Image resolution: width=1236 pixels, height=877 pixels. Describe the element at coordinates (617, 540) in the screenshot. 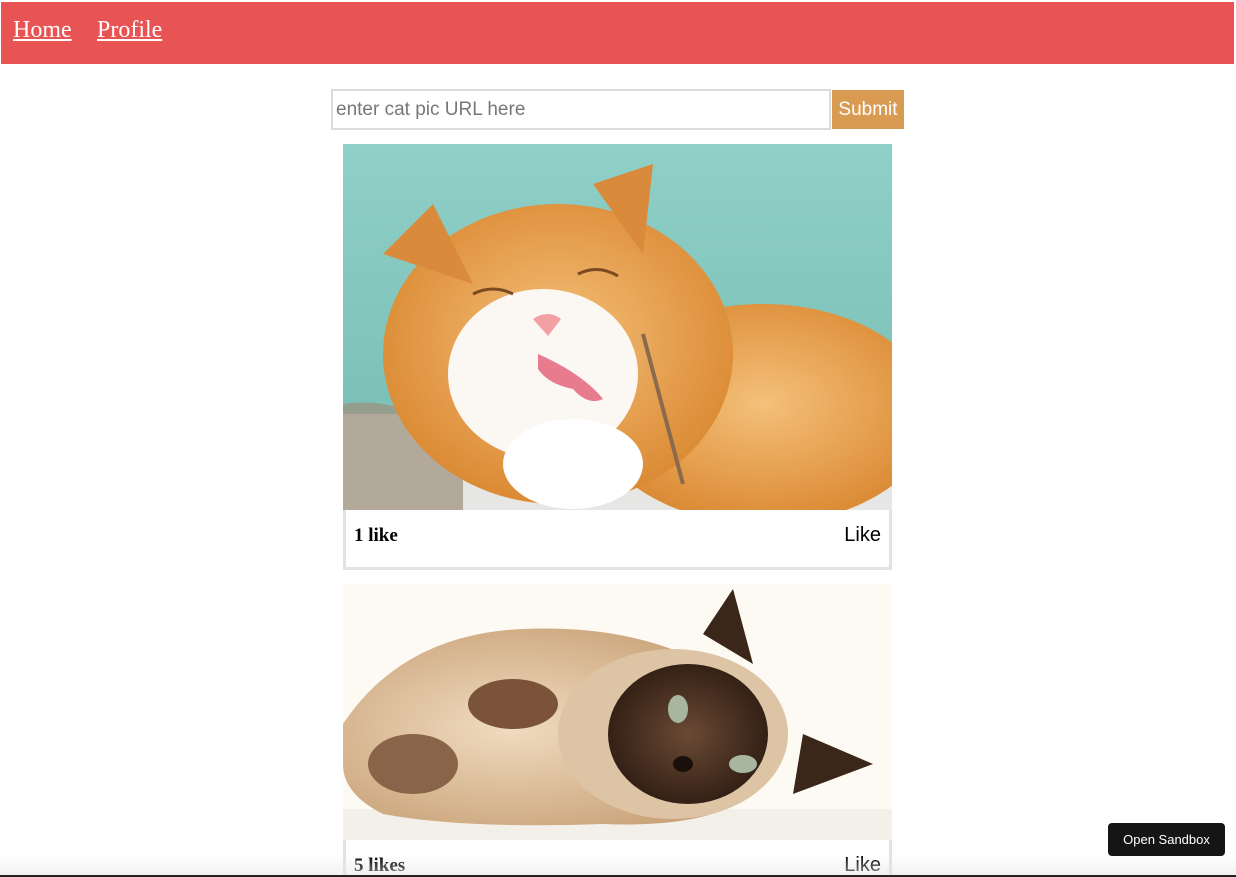

I see `post-footer: 1 like Like` at that location.